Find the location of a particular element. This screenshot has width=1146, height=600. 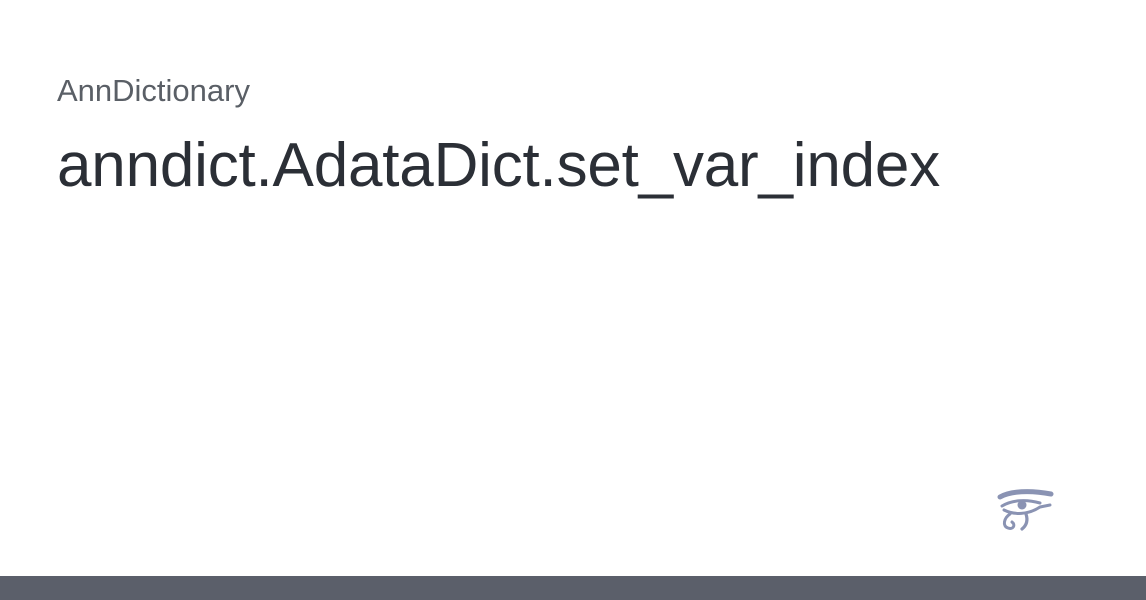

page-title: anndict.AdataDict.set_var_index is located at coordinates (498, 165).